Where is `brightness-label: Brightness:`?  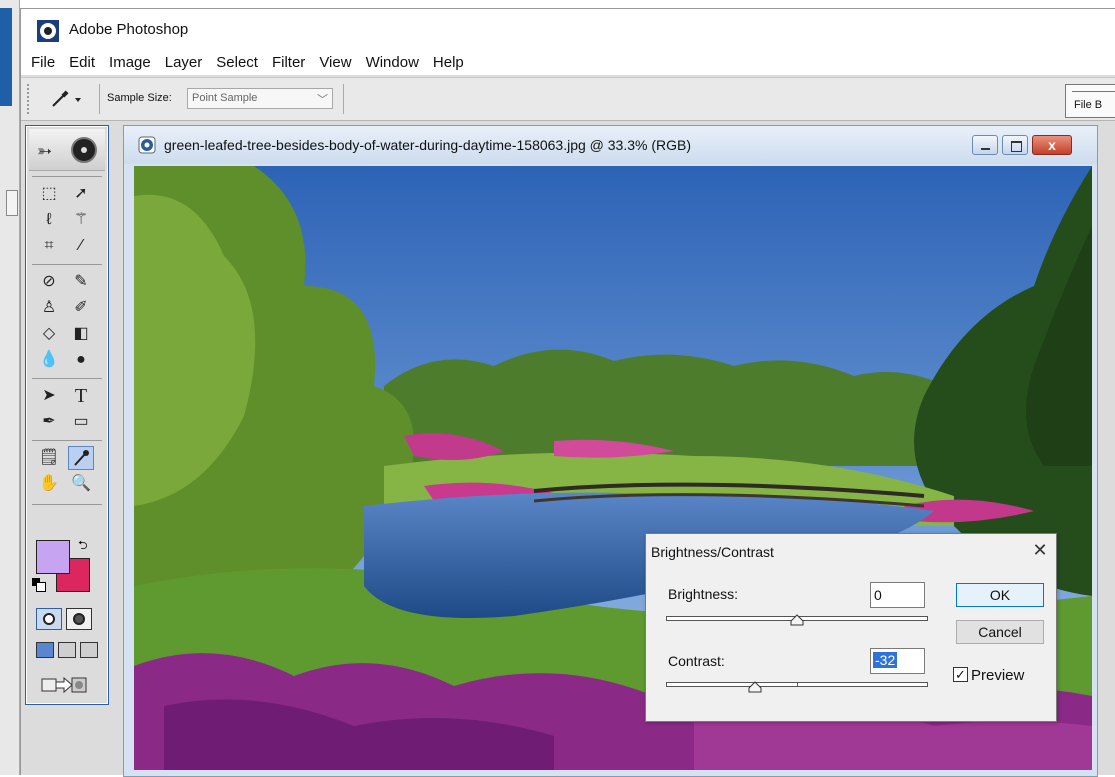 brightness-label: Brightness: is located at coordinates (703, 594).